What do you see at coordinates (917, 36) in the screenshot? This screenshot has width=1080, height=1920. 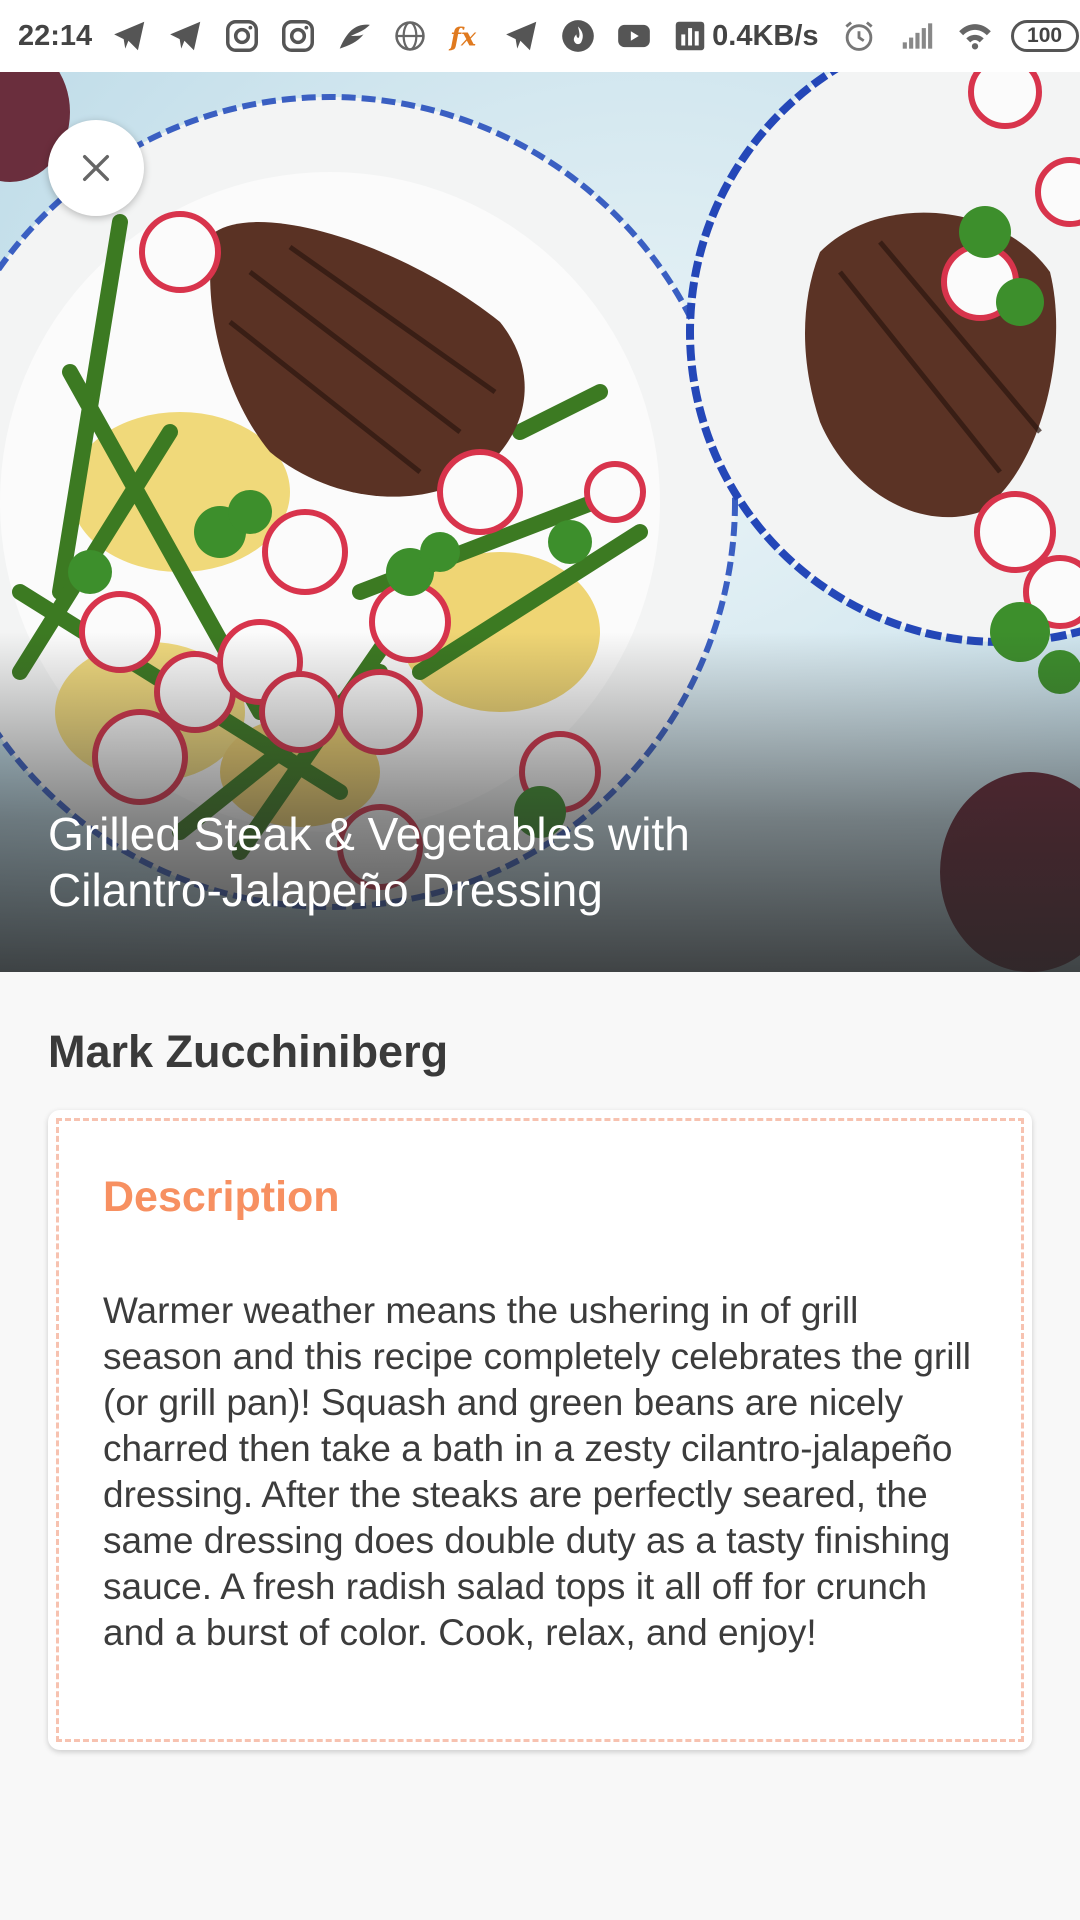 I see `signal-icon` at bounding box center [917, 36].